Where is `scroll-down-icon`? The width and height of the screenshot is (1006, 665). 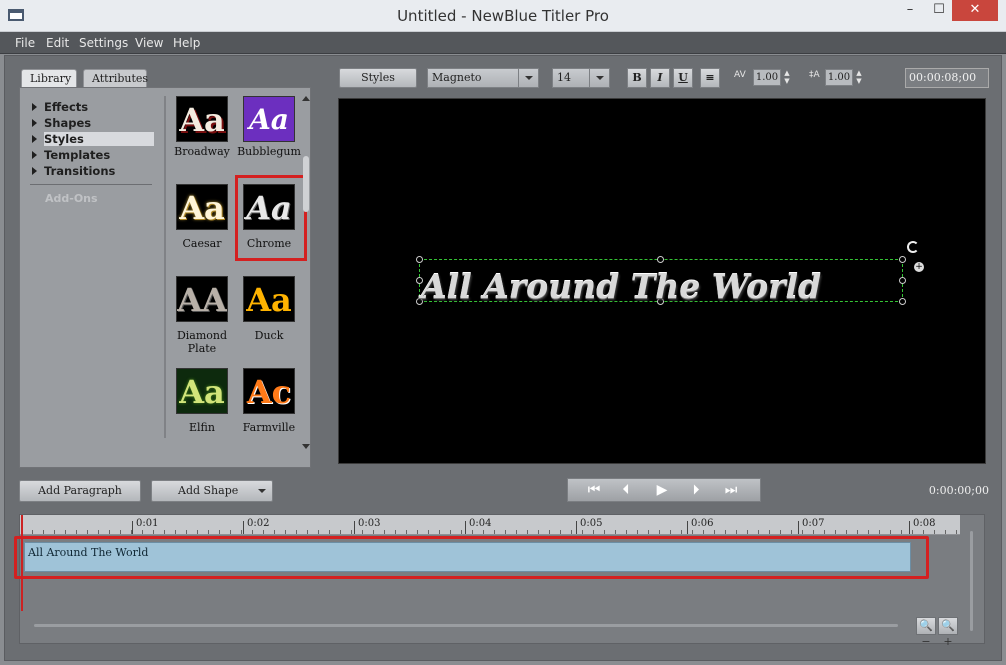 scroll-down-icon is located at coordinates (306, 446).